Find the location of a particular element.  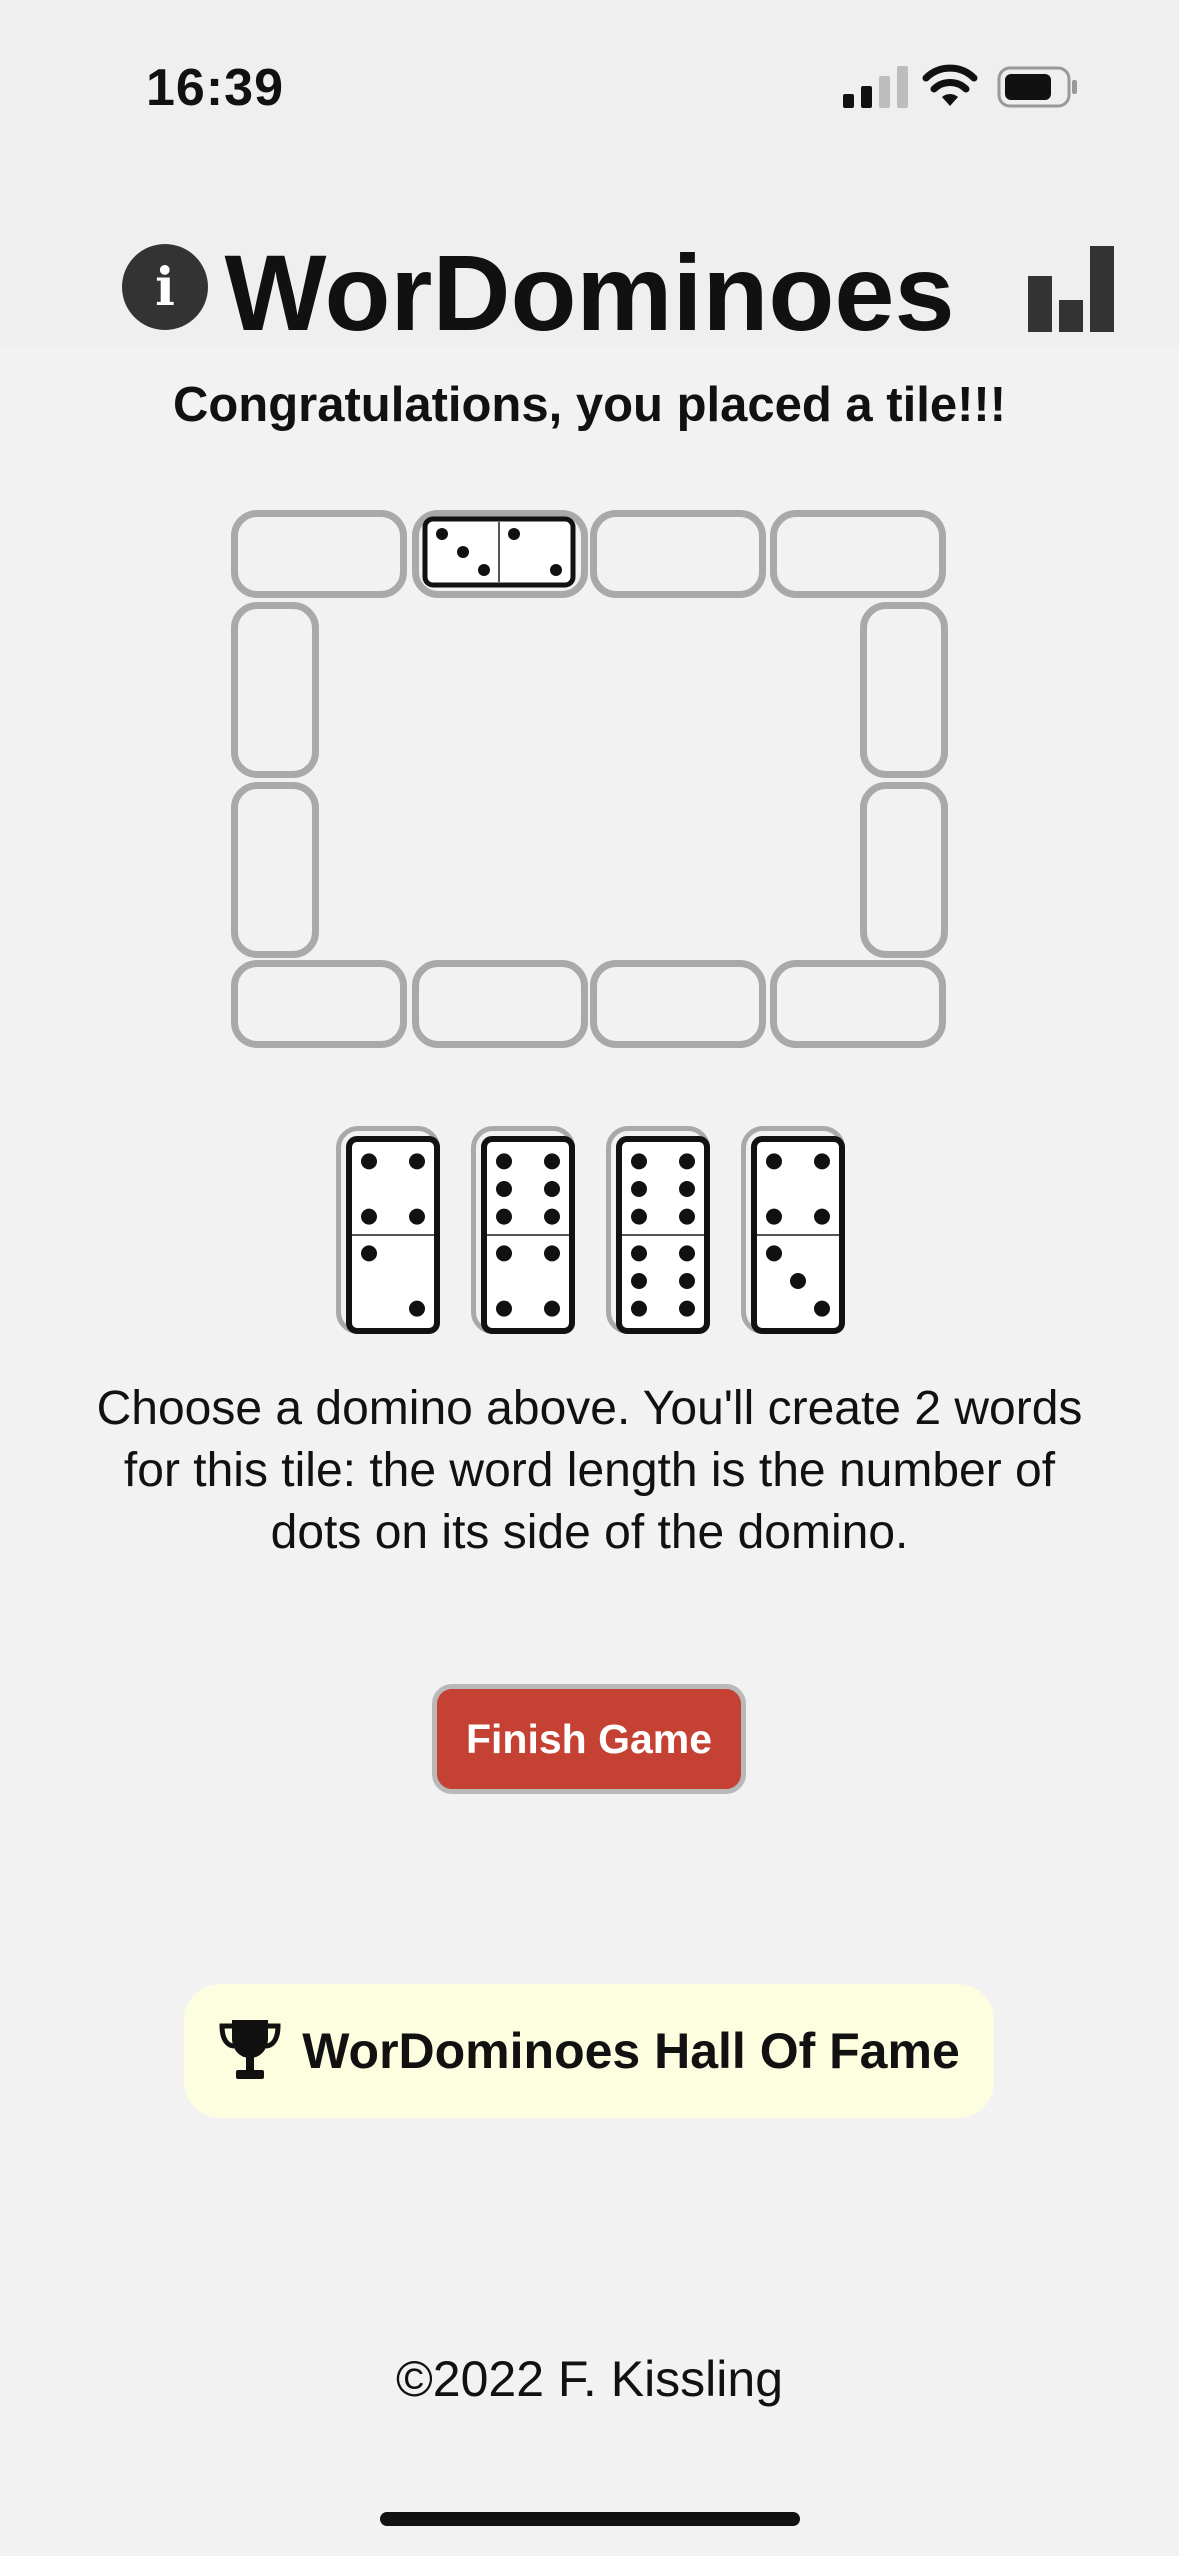

finish-game-label: Finish Game is located at coordinates (589, 1738).